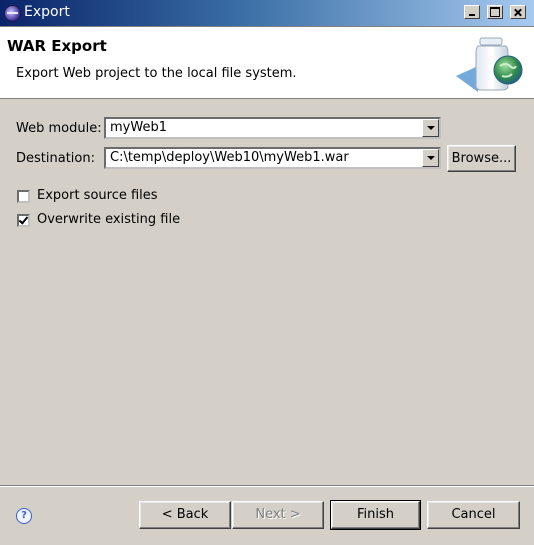 This screenshot has width=534, height=545. I want to click on destination-combo: C:\temp\deploy\Web10\myWeb1.war, so click(272, 158).